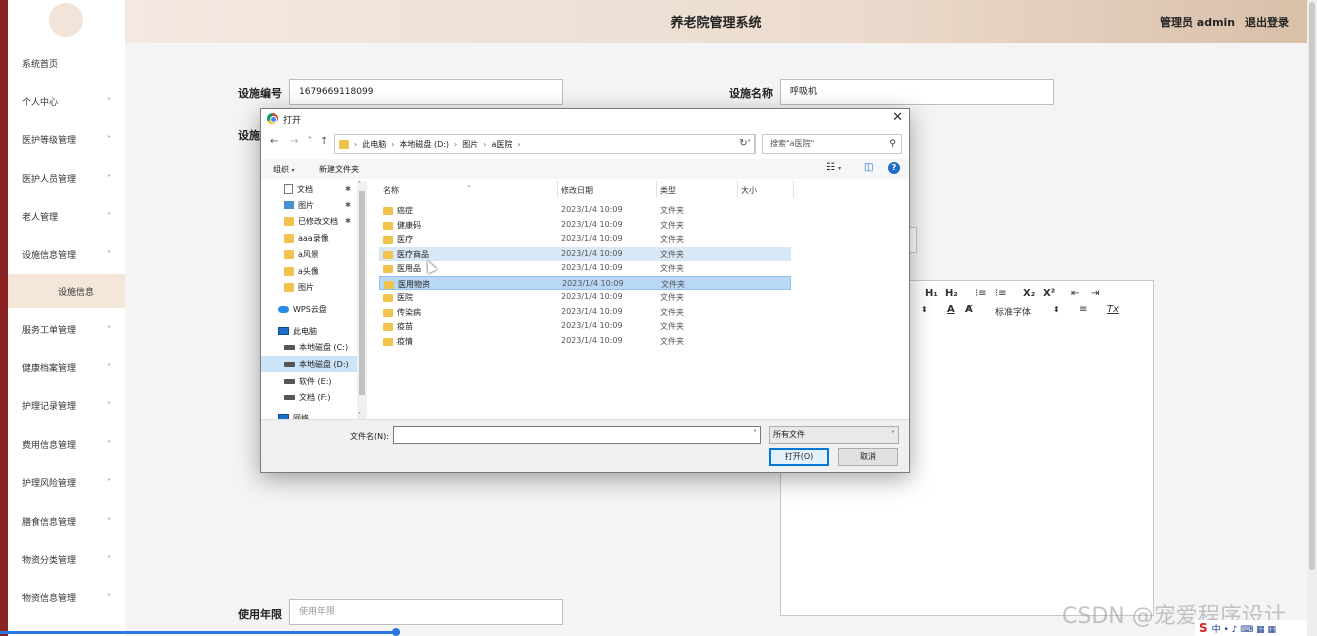 The image size is (1317, 636). What do you see at coordinates (309, 397) in the screenshot?
I see `nav-item-drive-f: 文档 (F:)` at bounding box center [309, 397].